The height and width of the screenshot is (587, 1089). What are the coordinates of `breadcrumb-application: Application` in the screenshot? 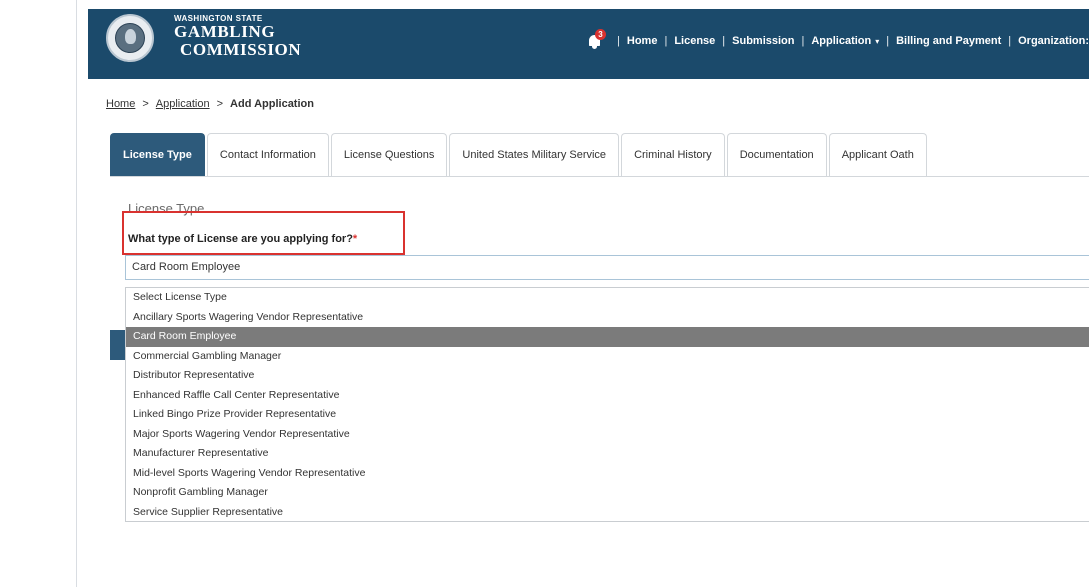 It's located at (183, 104).